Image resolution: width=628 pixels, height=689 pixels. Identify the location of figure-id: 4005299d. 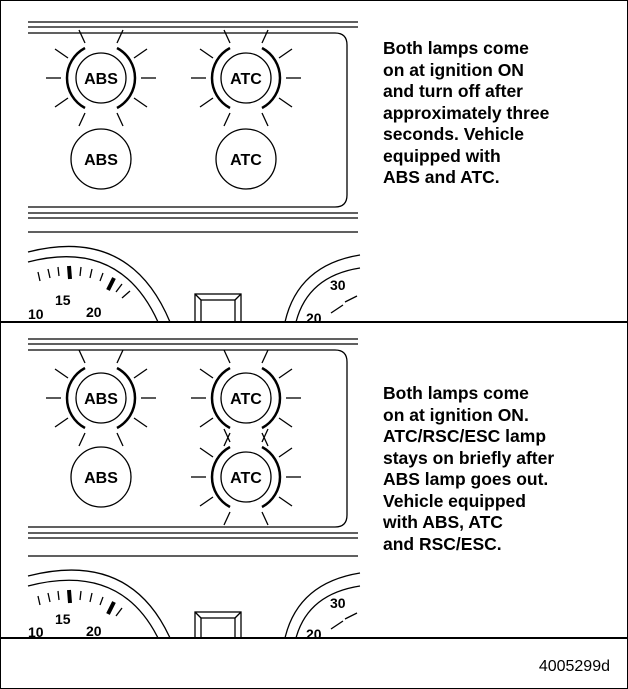
(574, 666).